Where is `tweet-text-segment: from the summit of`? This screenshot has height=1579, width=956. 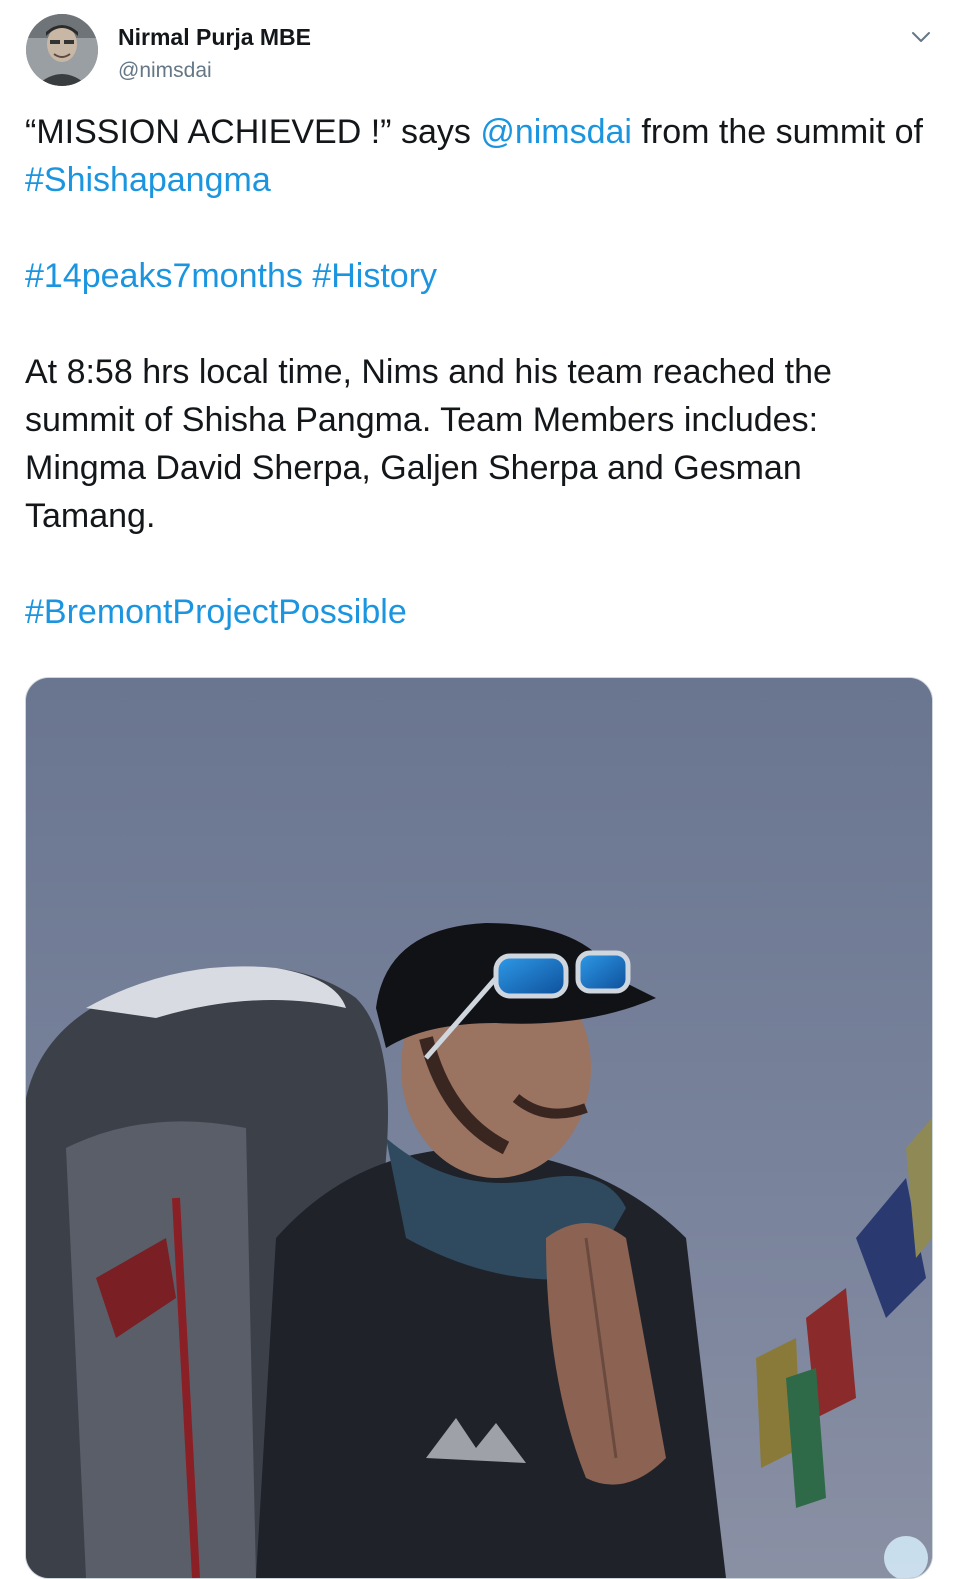 tweet-text-segment: from the summit of is located at coordinates (777, 132).